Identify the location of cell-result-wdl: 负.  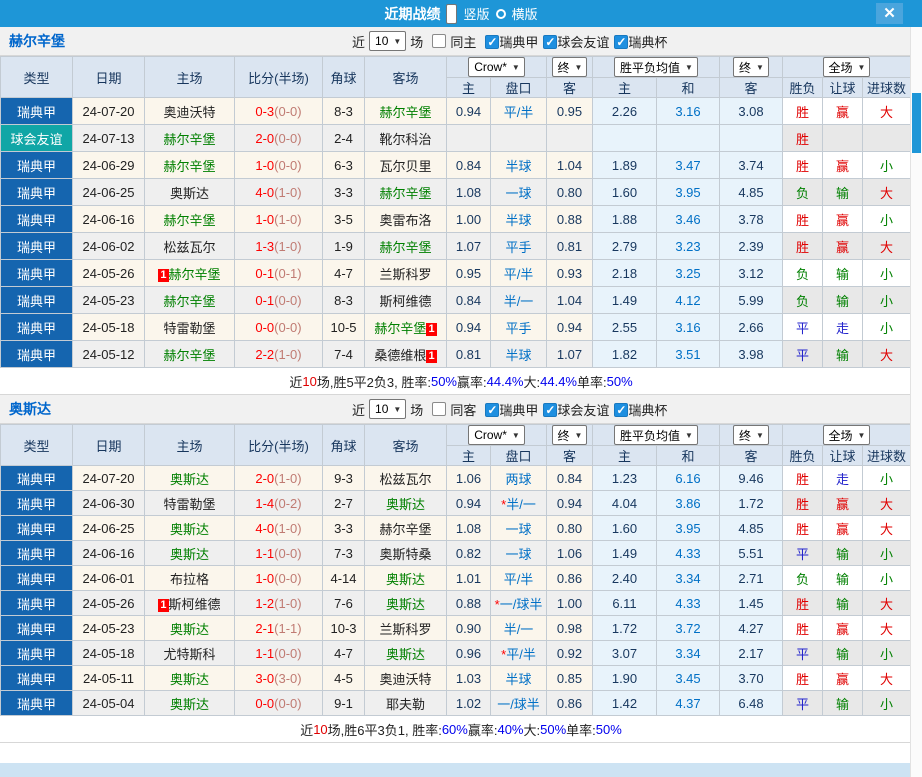
(802, 578).